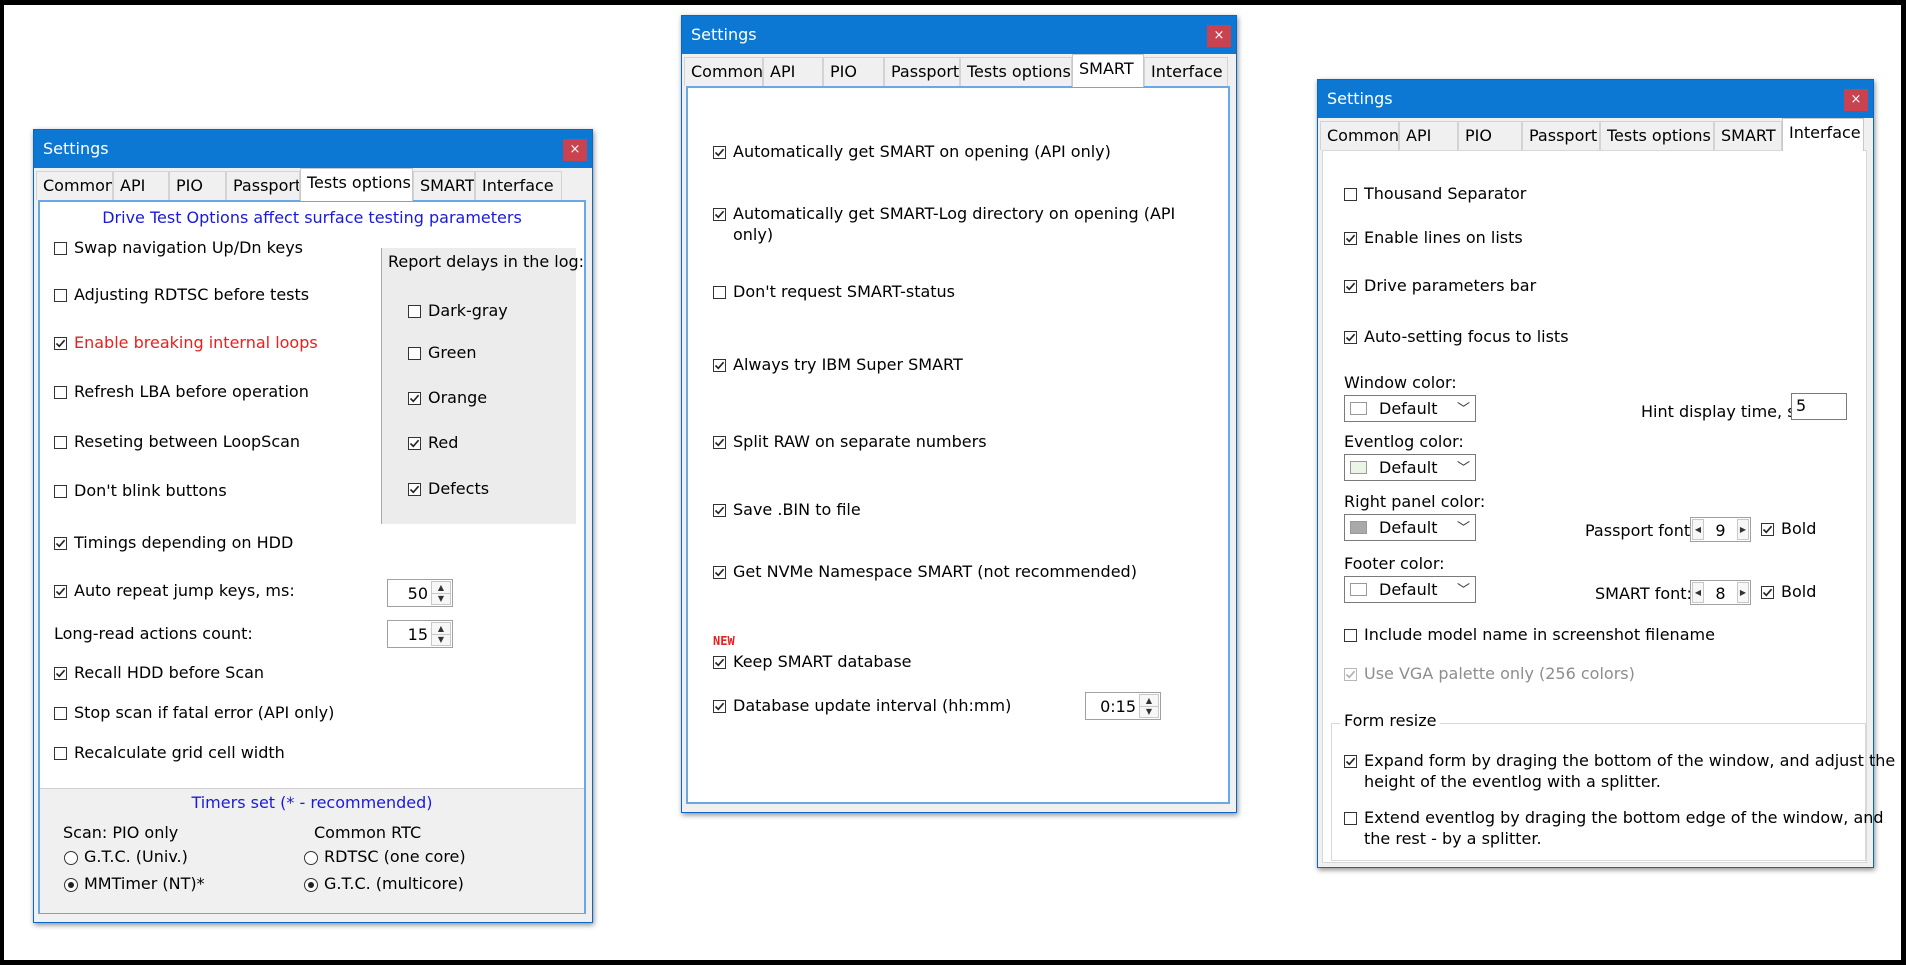 The image size is (1906, 965). I want to click on option-label: Enable breaking internal loops, so click(196, 342).